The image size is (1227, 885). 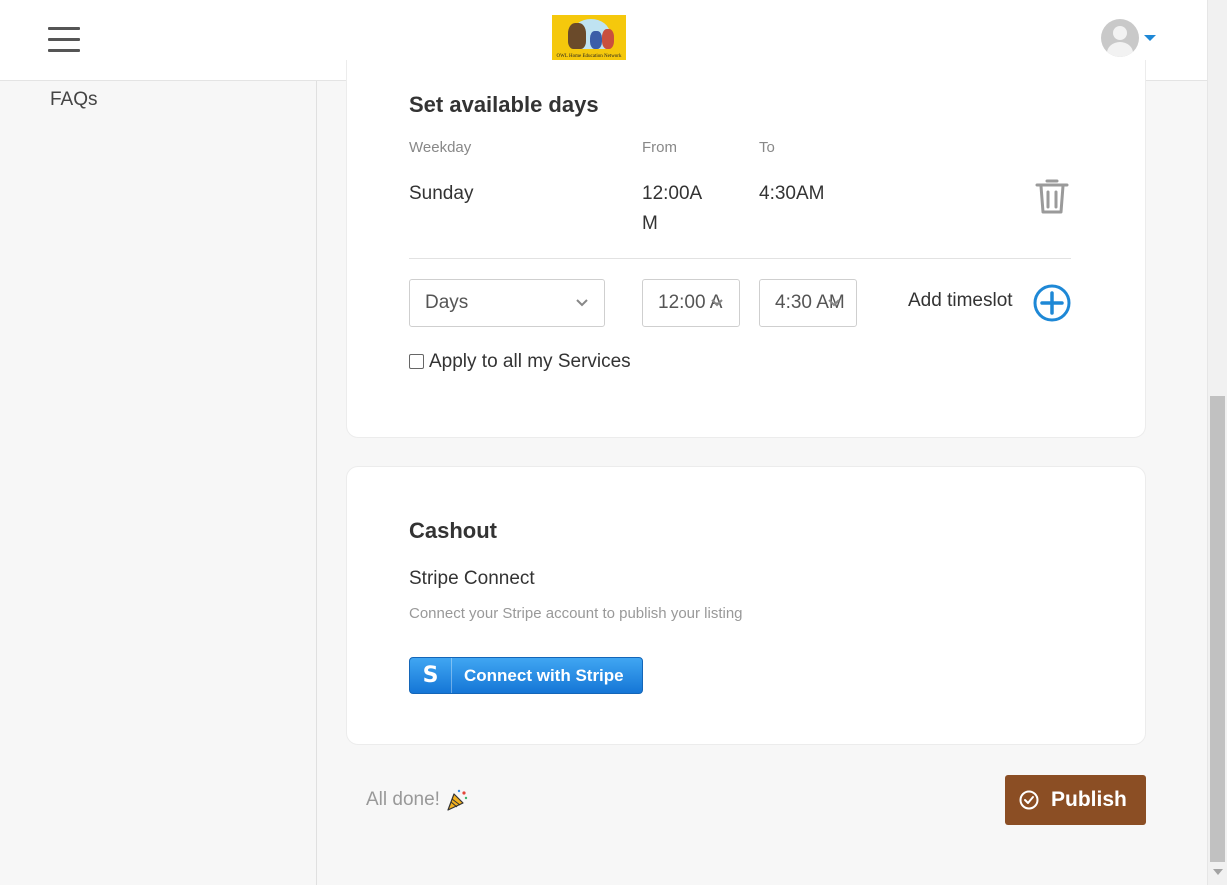 What do you see at coordinates (431, 675) in the screenshot?
I see `stripe-logo-icon: S` at bounding box center [431, 675].